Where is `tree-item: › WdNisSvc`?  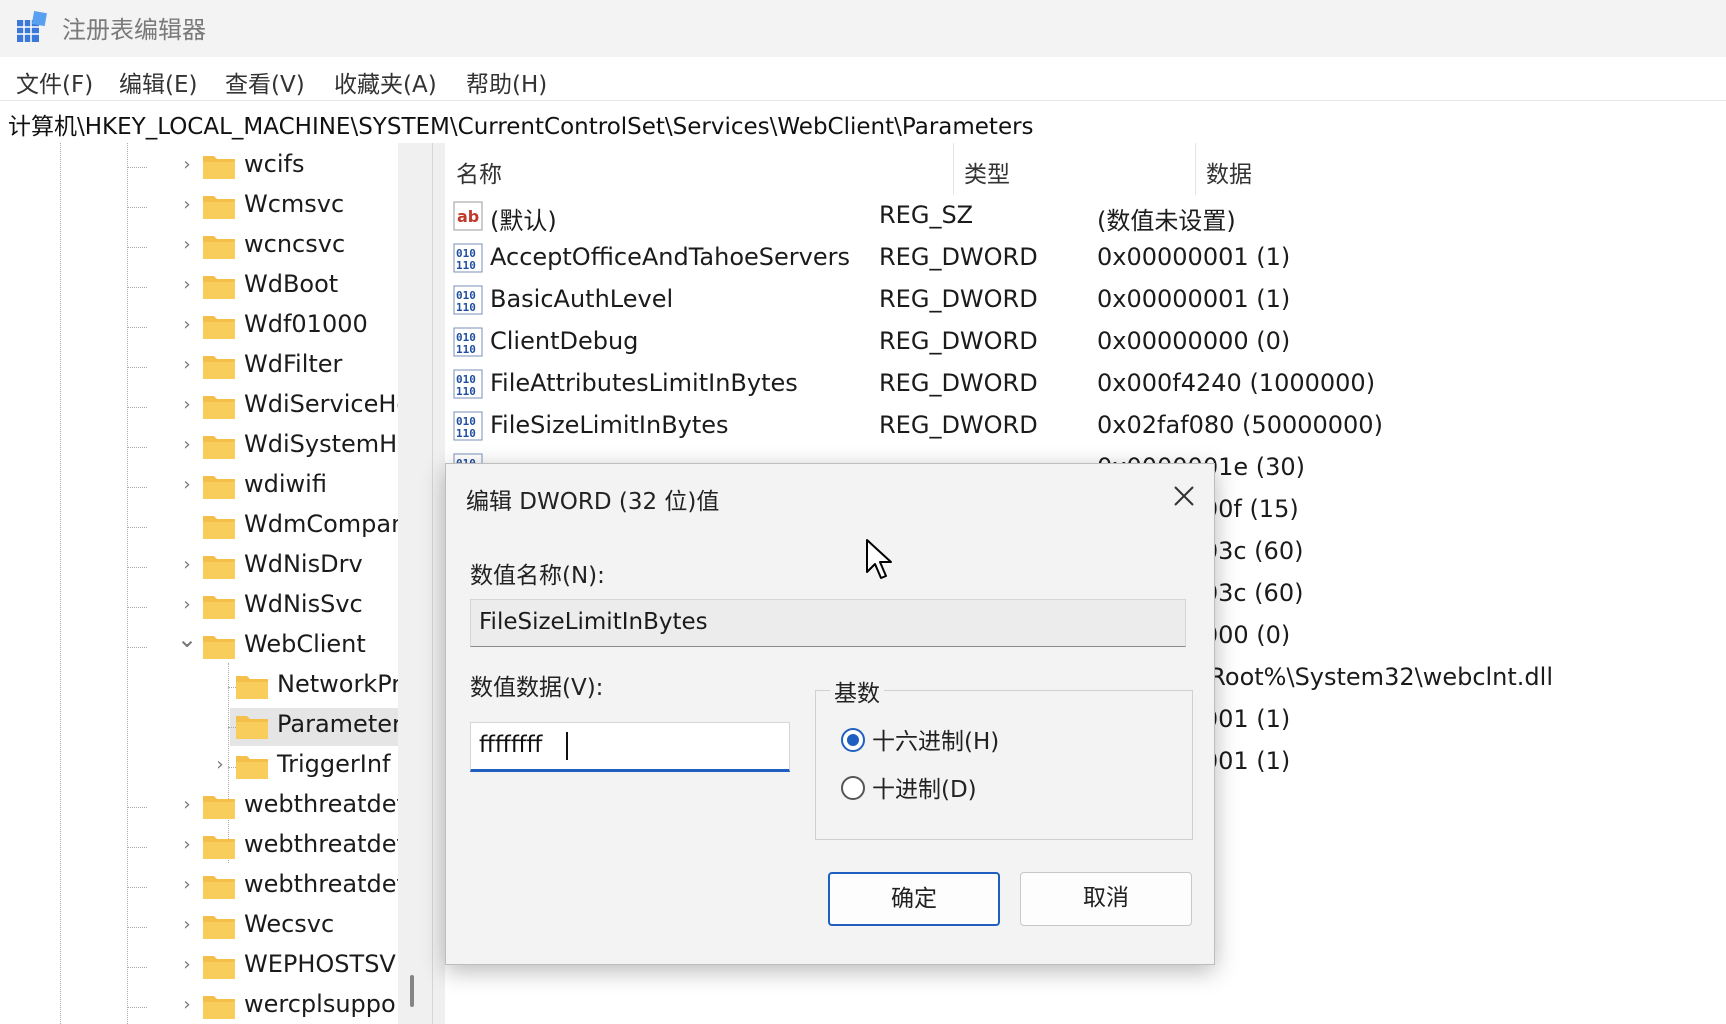
tree-item: › WdNisSvc is located at coordinates (200, 607).